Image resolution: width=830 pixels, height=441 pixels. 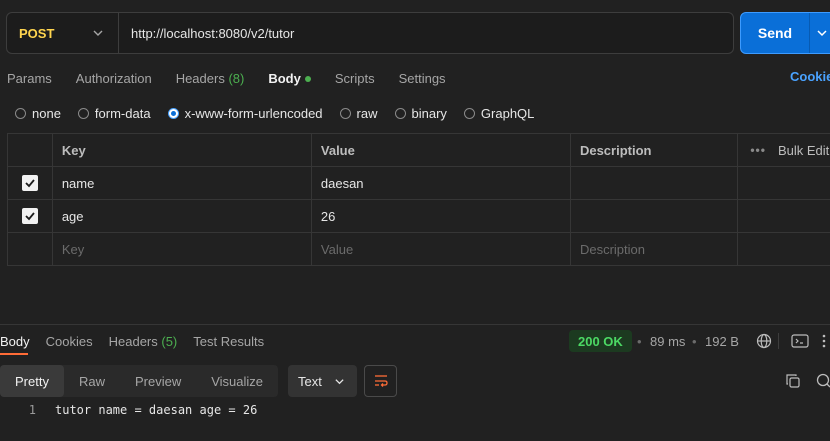 I want to click on radio-form-data: form-data, so click(x=114, y=113).